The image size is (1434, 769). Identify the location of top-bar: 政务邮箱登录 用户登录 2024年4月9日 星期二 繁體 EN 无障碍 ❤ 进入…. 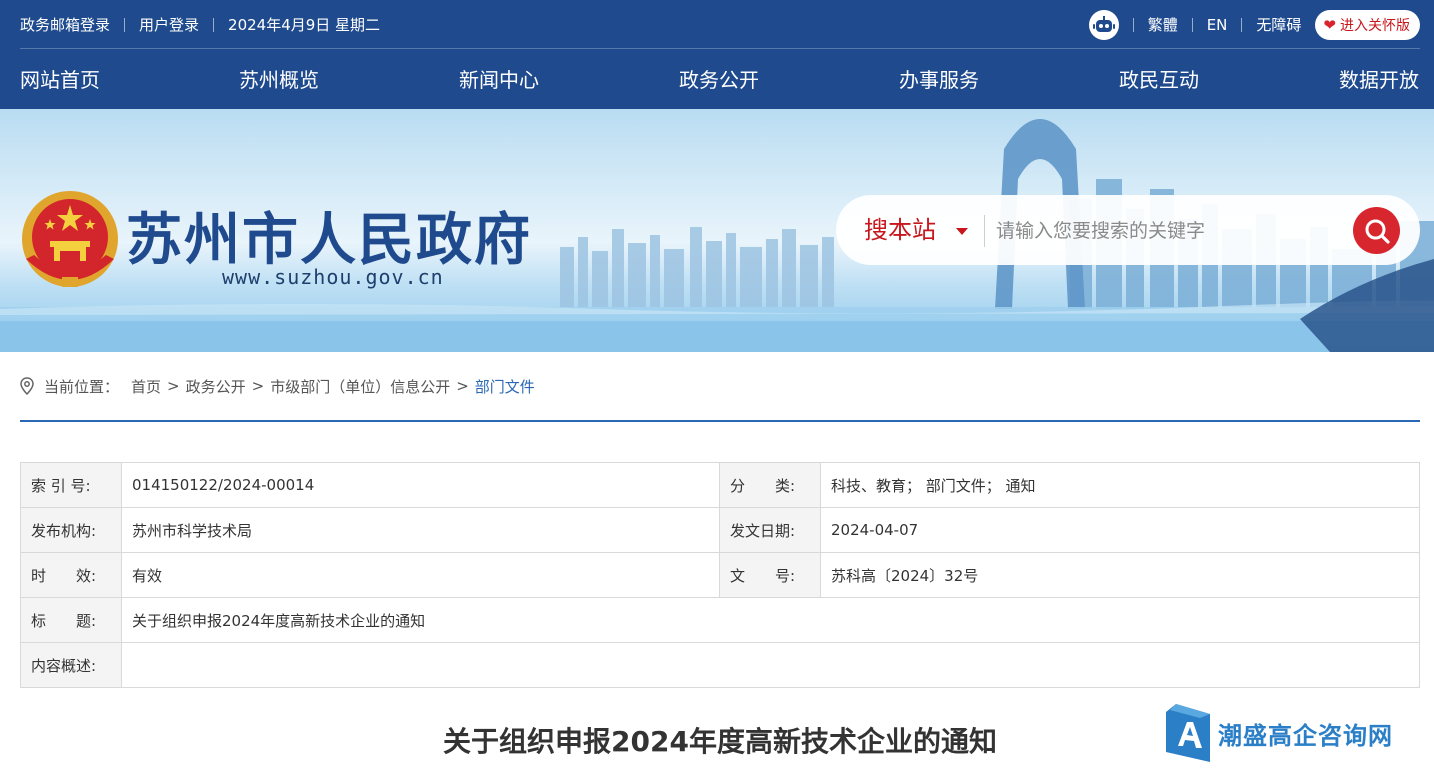
(717, 24).